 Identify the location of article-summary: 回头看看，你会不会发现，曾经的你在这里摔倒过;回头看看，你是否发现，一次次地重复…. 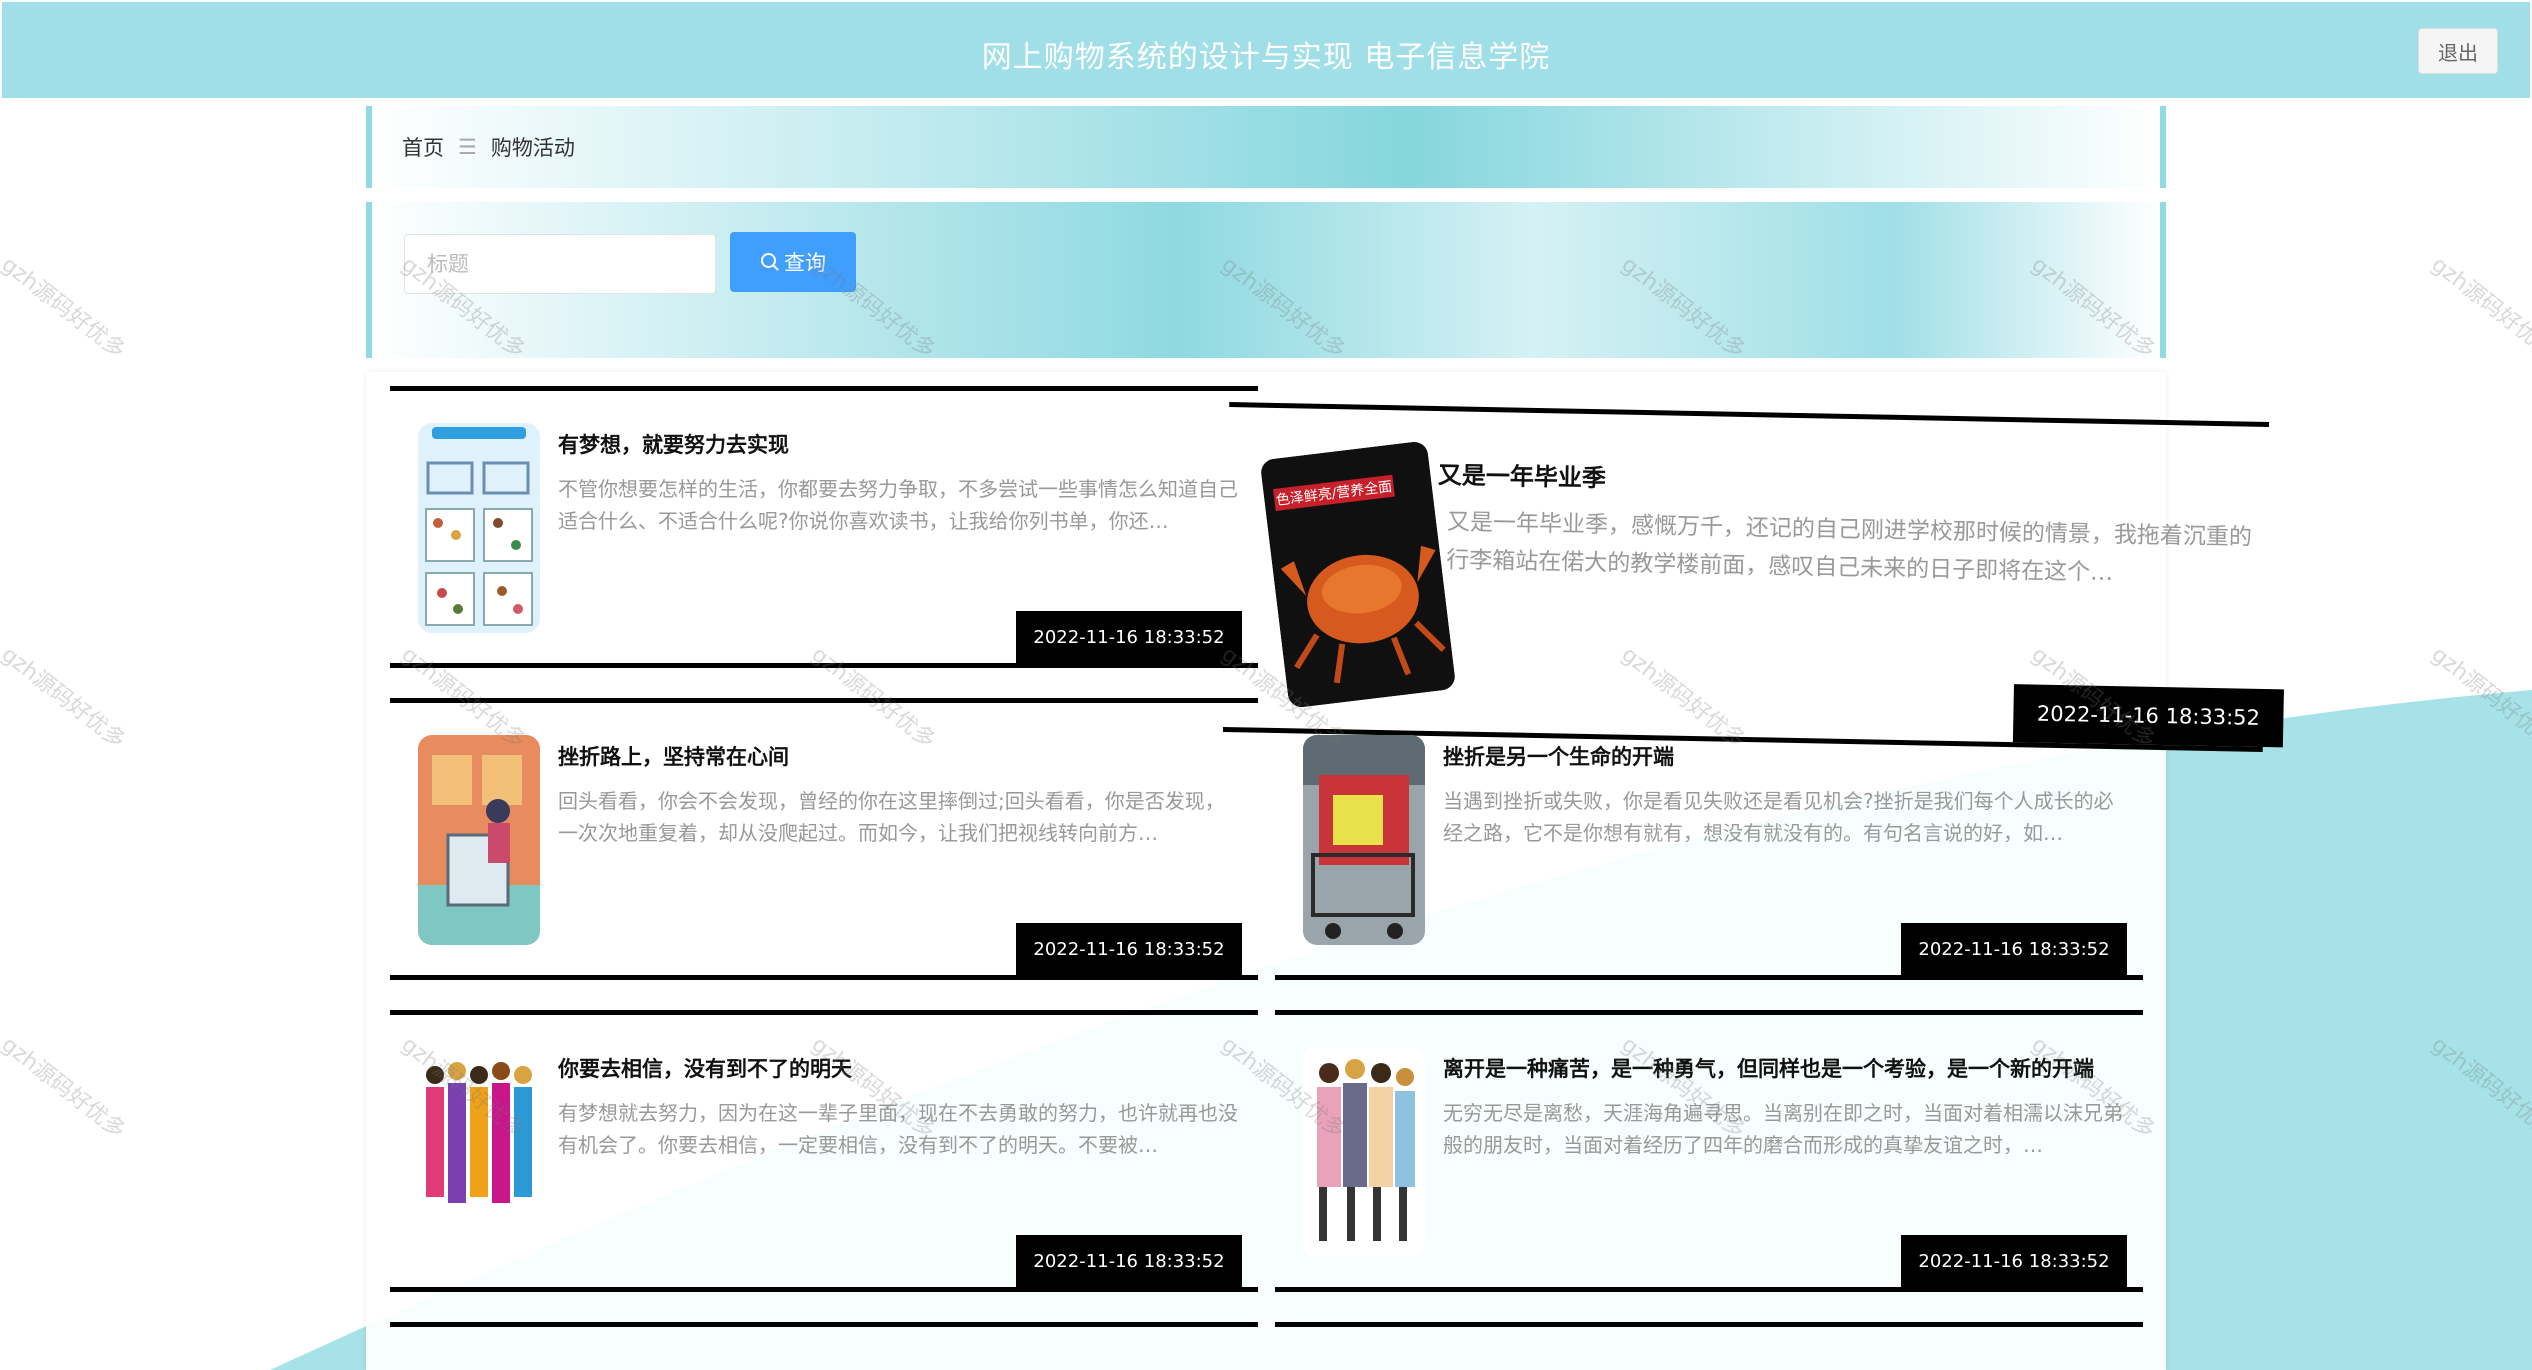
(891, 817).